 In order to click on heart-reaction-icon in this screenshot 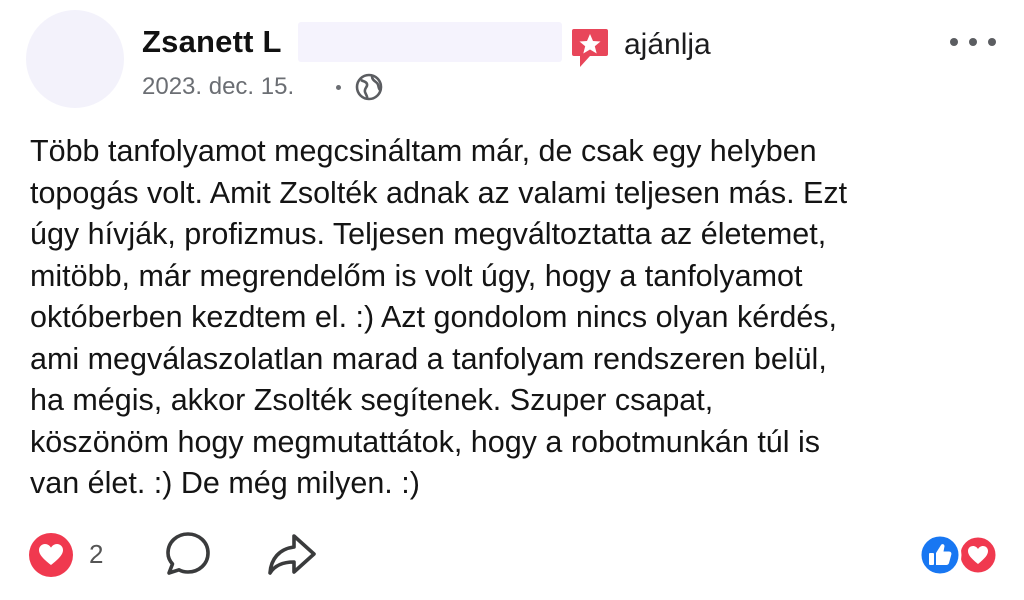, I will do `click(51, 555)`.